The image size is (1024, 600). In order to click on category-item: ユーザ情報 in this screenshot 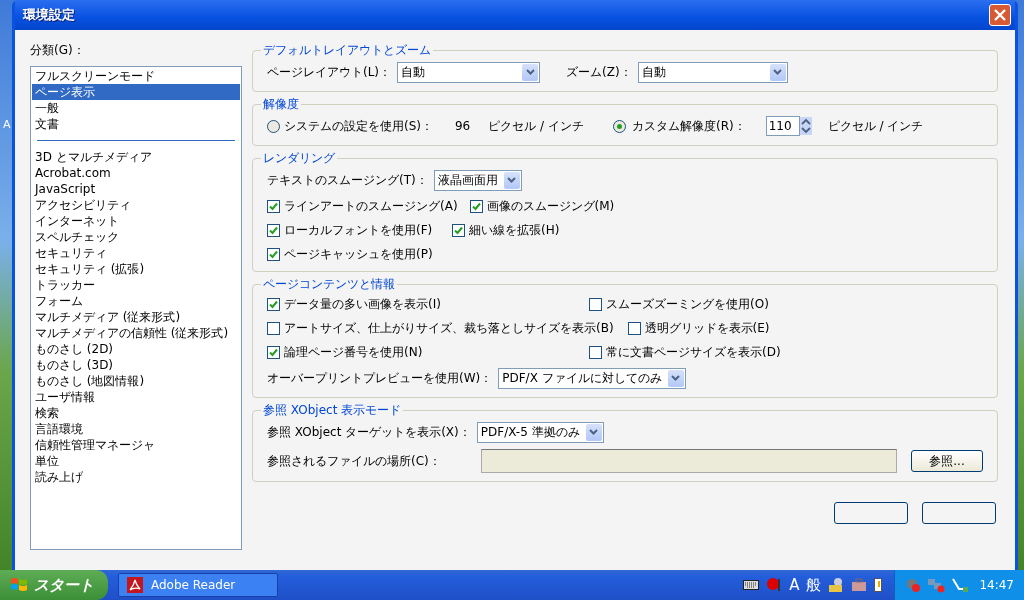, I will do `click(136, 397)`.